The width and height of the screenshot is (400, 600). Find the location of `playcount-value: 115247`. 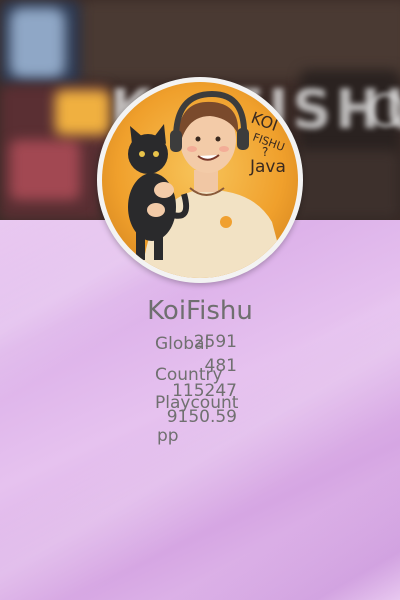

playcount-value: 115247 is located at coordinates (204, 391).